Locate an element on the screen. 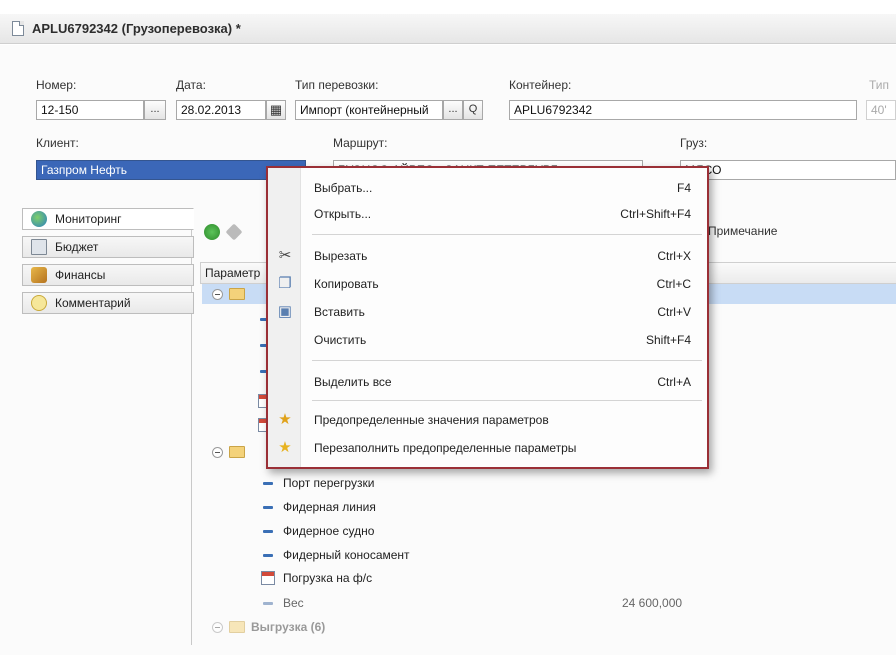 Image resolution: width=896 pixels, height=655 pixels. tree-group-row-3: Выгрузка (6) is located at coordinates (268, 627).